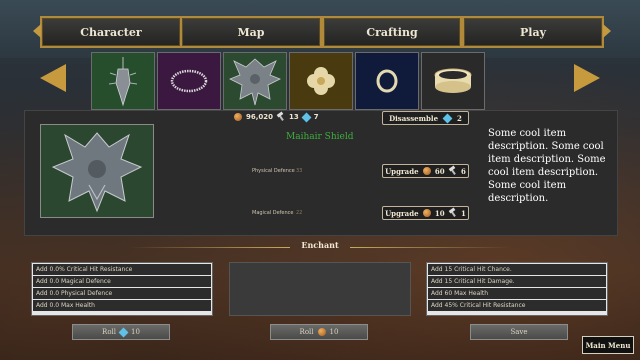  Describe the element at coordinates (439, 171) in the screenshot. I see `upgrade-gold-cost: 60` at that location.